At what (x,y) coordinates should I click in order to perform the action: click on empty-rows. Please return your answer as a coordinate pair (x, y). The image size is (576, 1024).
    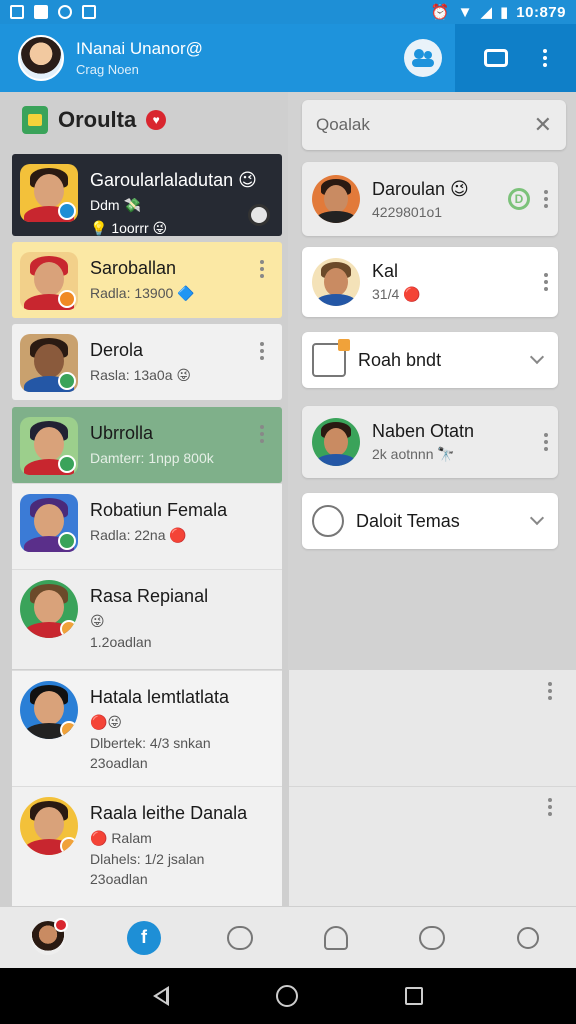
    Looking at the image, I should click on (432, 788).